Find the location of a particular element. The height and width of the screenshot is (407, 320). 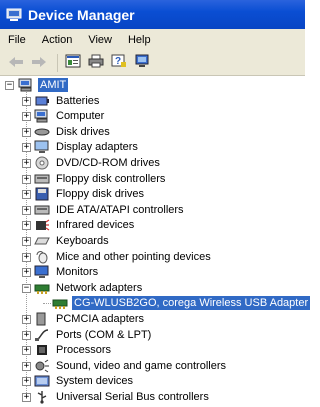

tree-item-computer: Computer is located at coordinates (70, 116).